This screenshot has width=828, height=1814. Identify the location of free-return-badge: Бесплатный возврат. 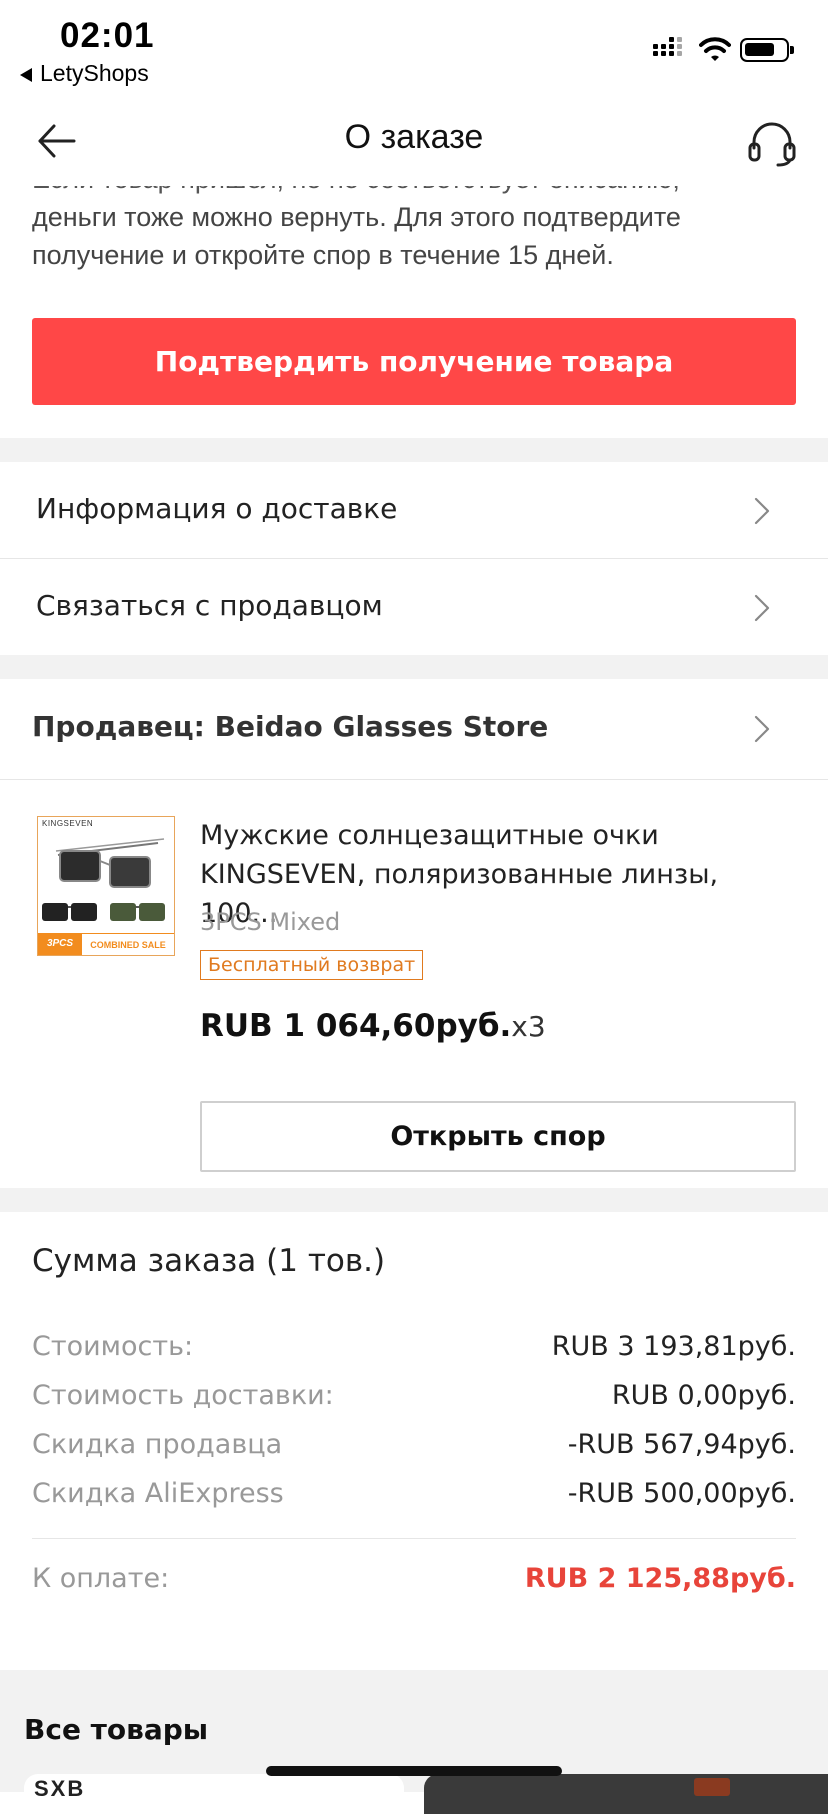
(312, 965).